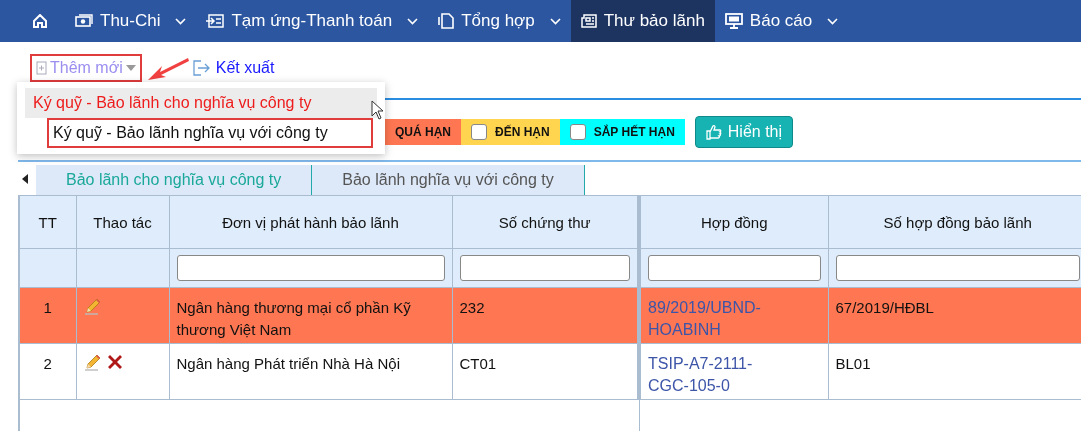 Image resolution: width=1081 pixels, height=431 pixels. What do you see at coordinates (733, 222) in the screenshot?
I see `column-header: Hợp đồng` at bounding box center [733, 222].